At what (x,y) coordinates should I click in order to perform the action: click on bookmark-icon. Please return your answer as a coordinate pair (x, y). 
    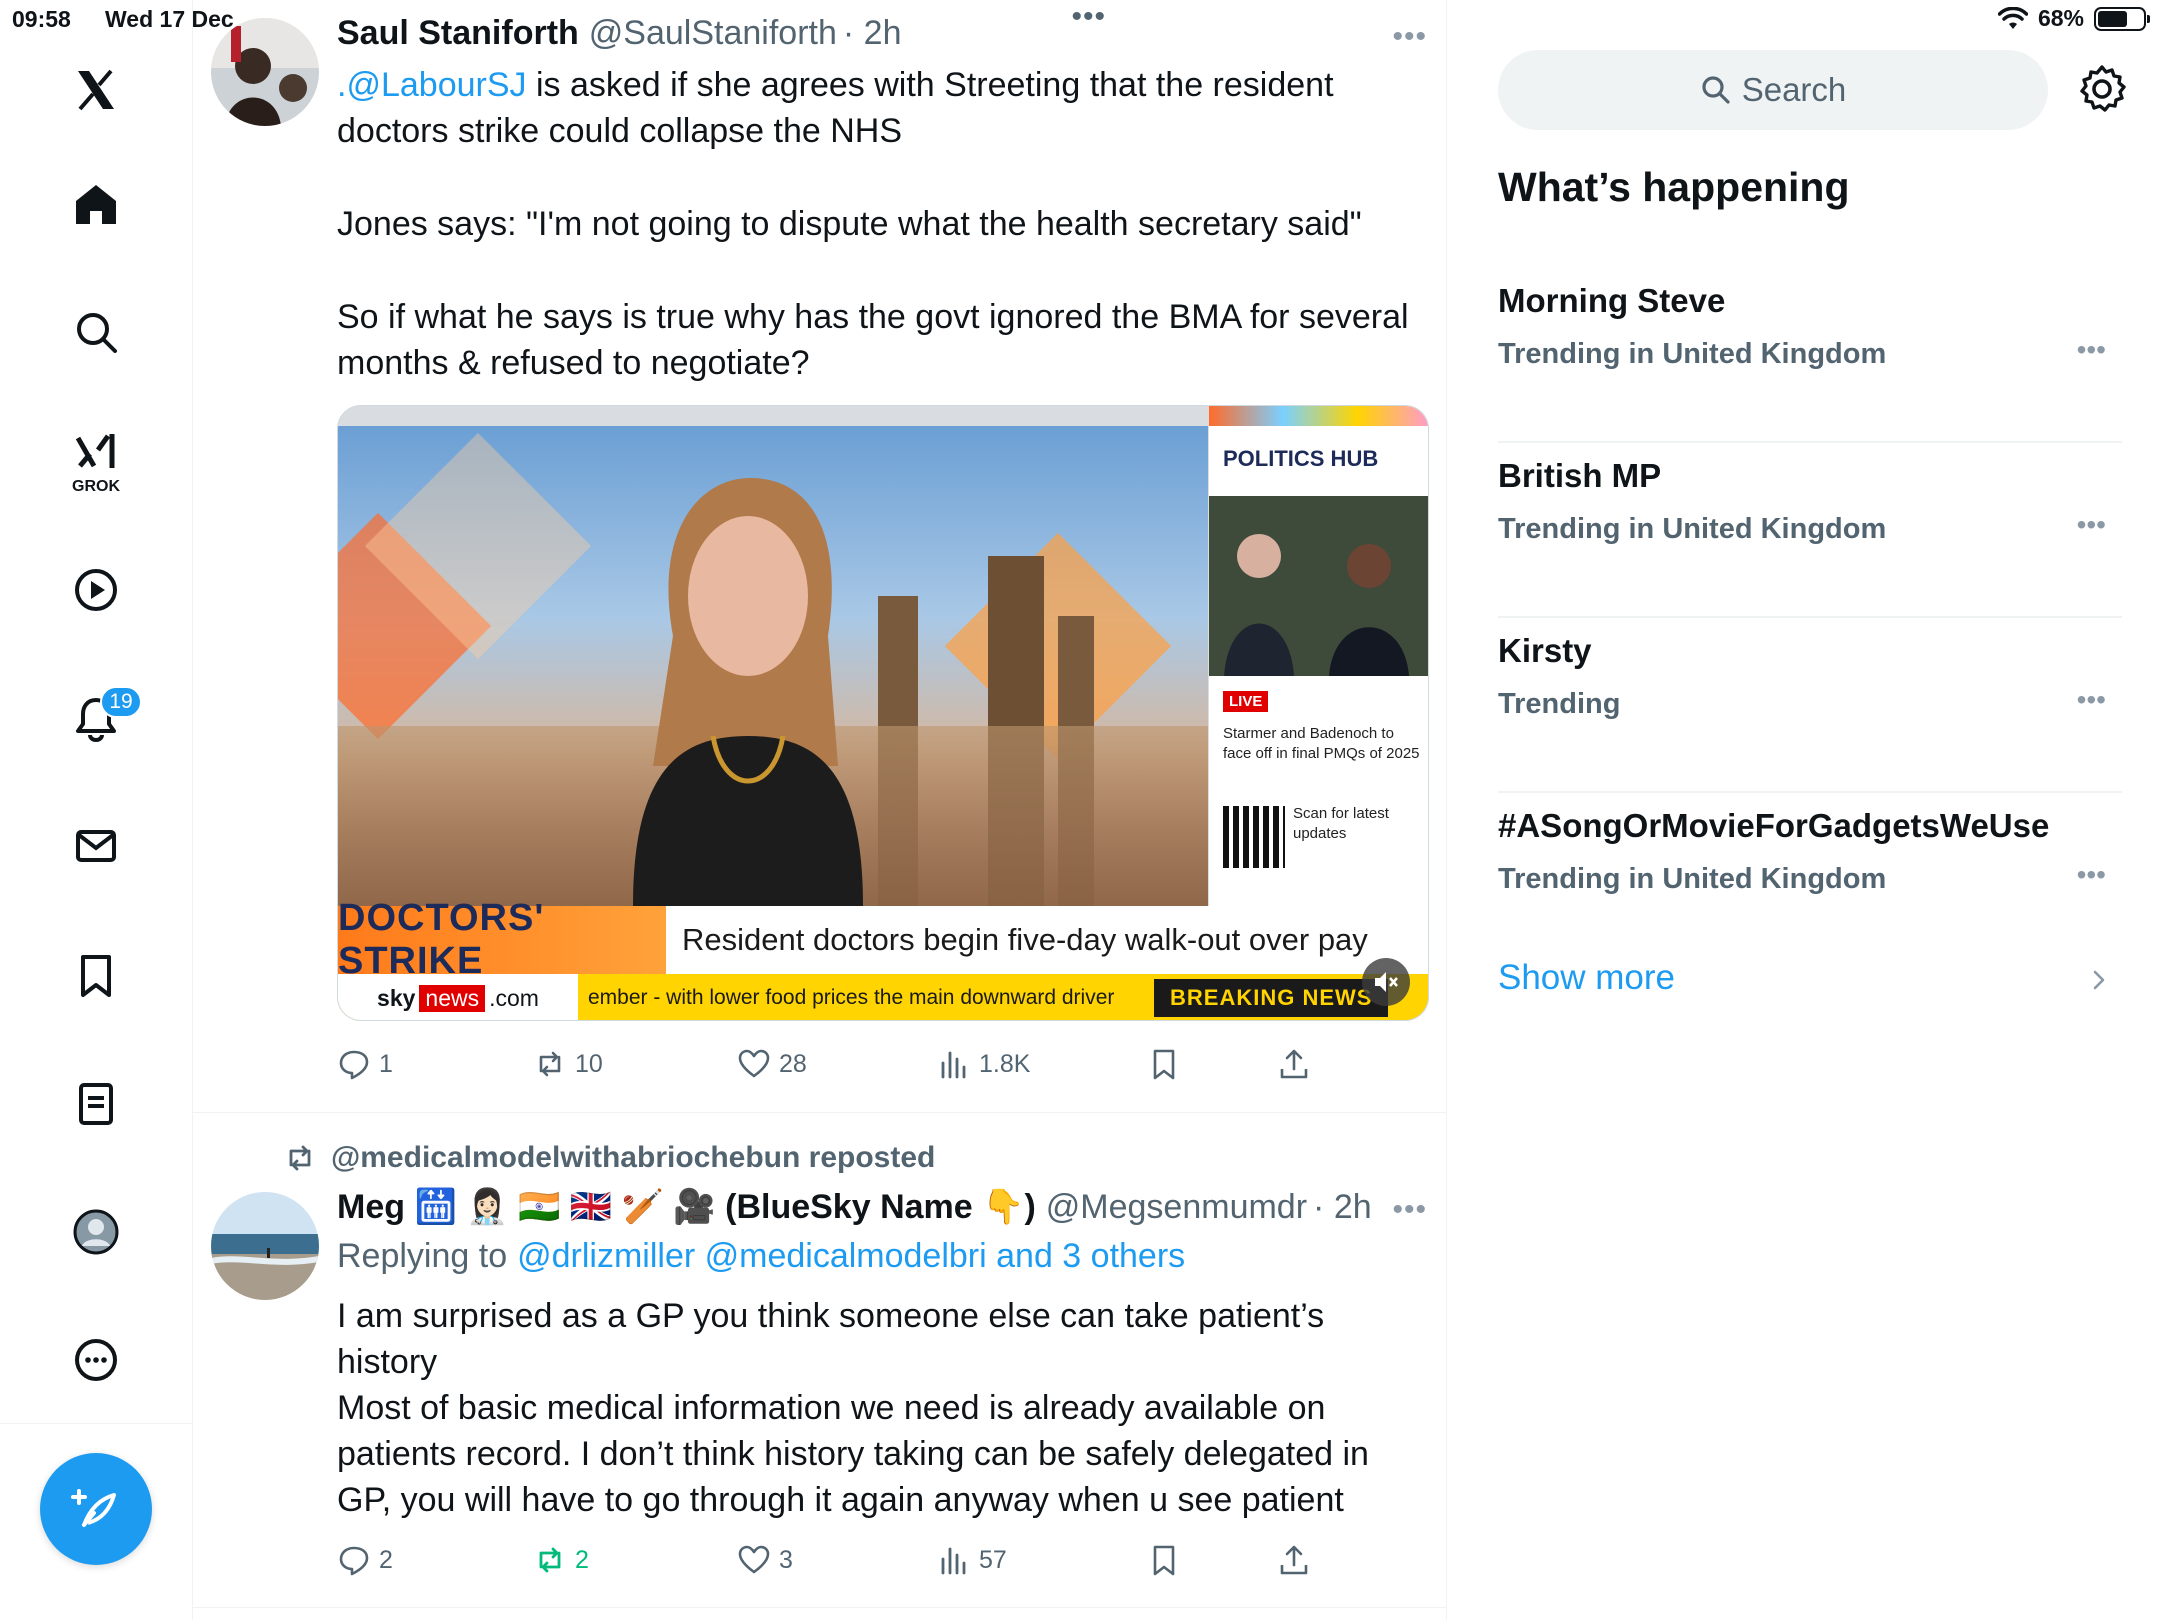
    Looking at the image, I should click on (1164, 1560).